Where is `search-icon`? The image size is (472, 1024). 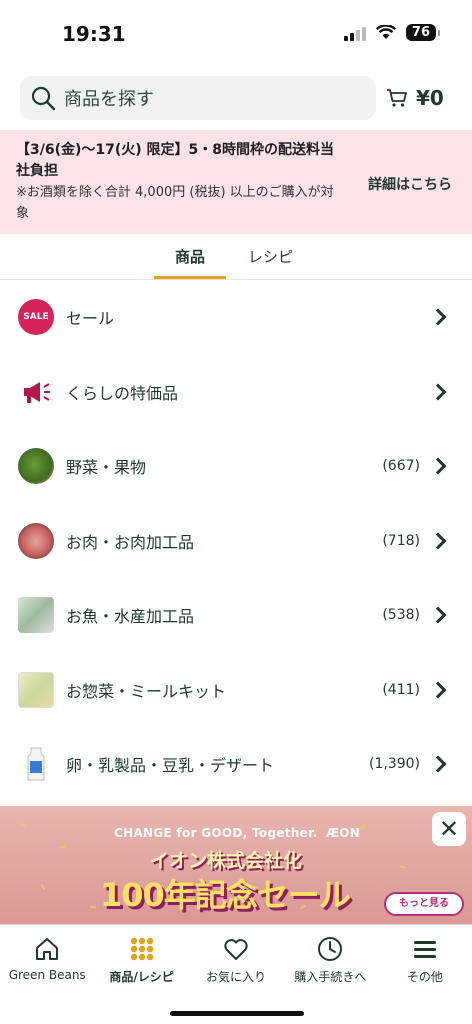 search-icon is located at coordinates (43, 98).